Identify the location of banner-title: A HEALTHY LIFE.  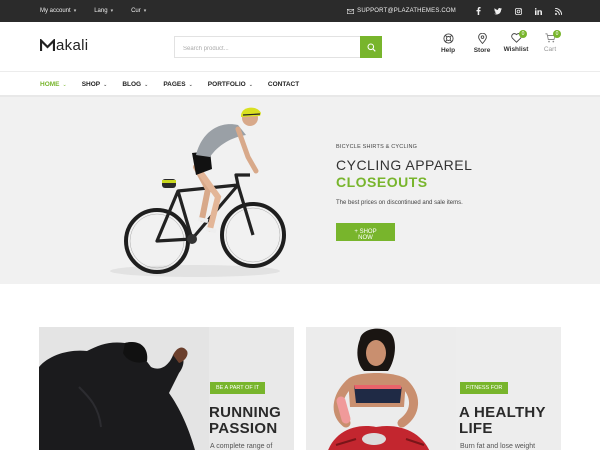
(502, 421).